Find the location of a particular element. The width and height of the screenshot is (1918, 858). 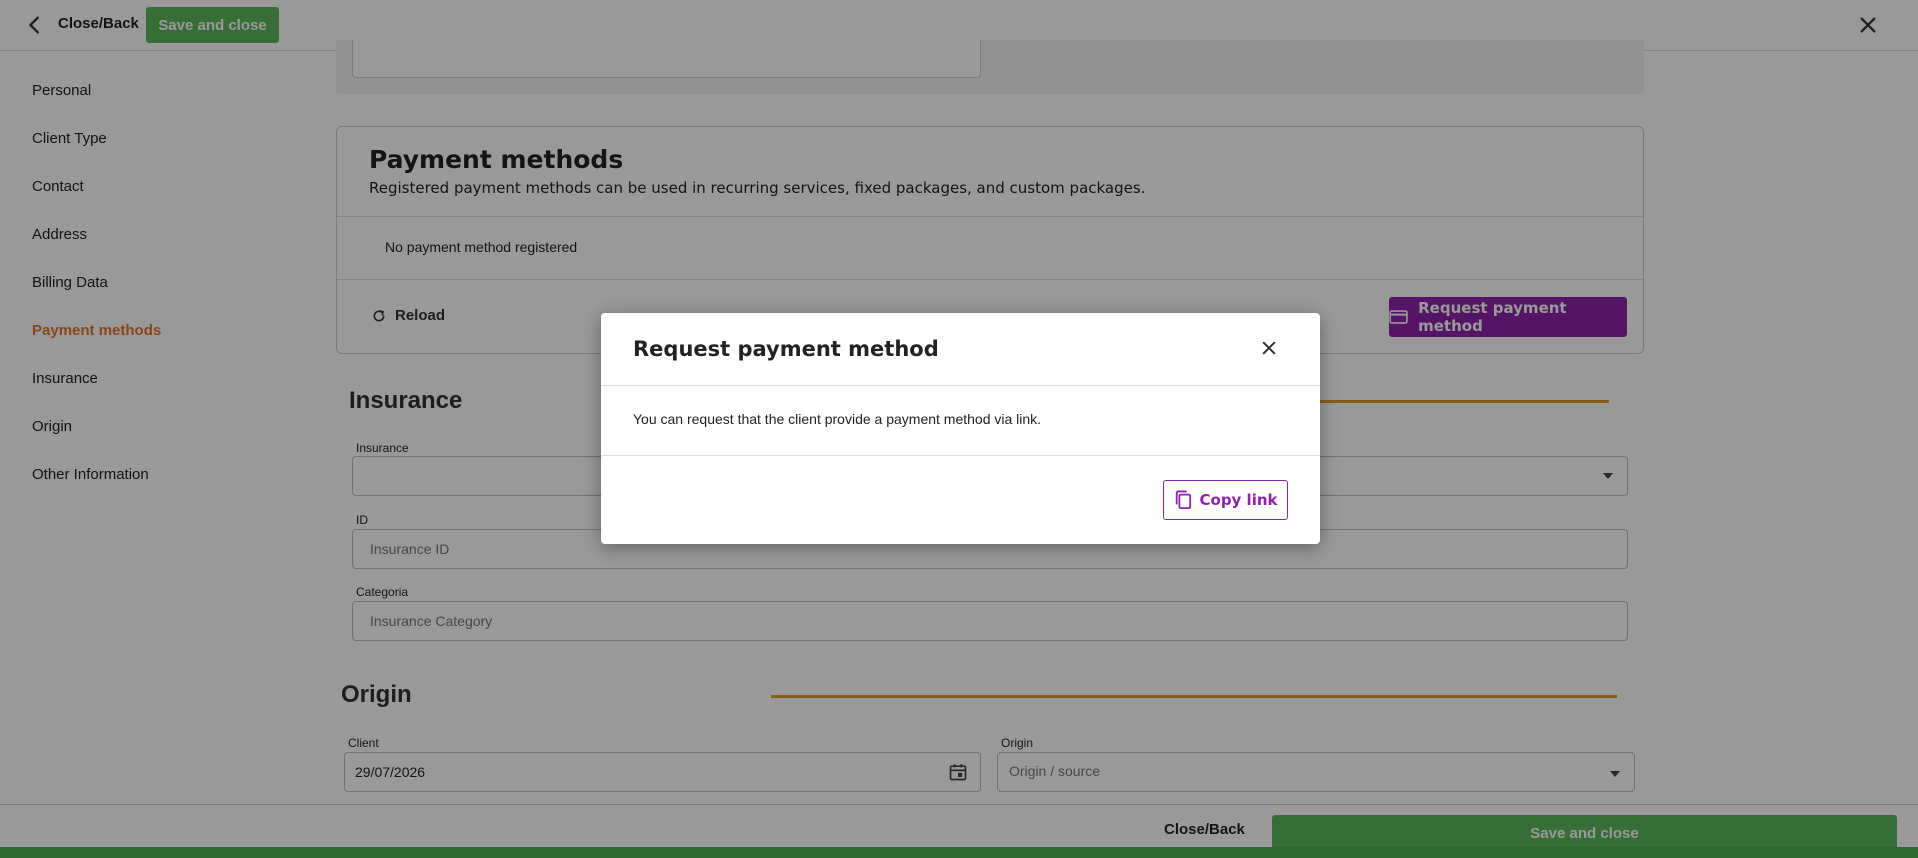

close-icon is located at coordinates (1269, 348).